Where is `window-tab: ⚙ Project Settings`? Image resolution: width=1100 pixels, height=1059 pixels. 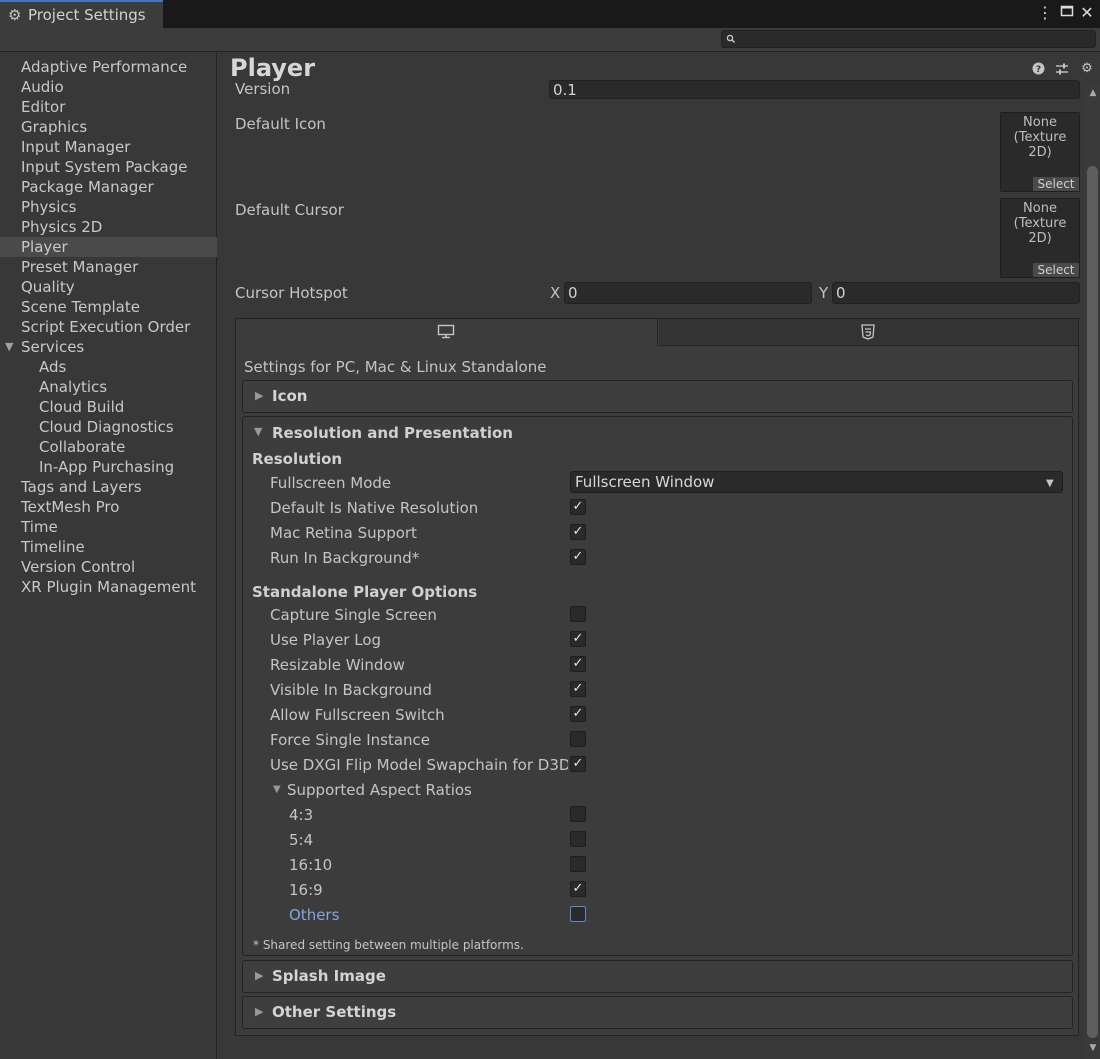
window-tab: ⚙ Project Settings is located at coordinates (81, 14).